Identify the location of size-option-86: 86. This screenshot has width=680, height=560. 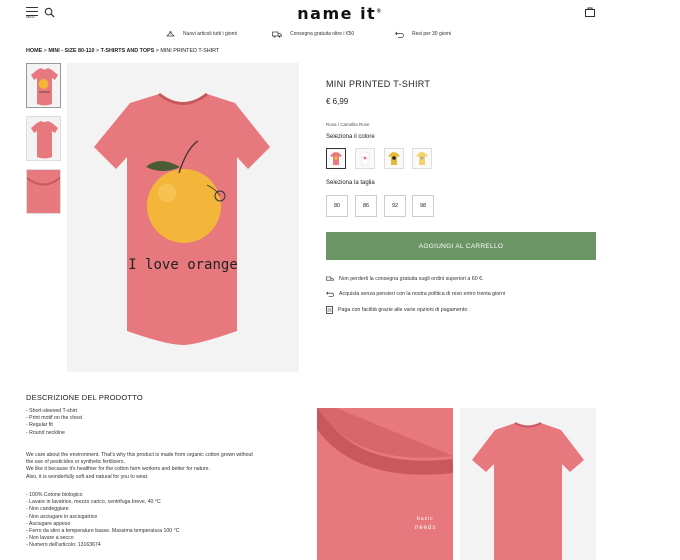
(366, 206).